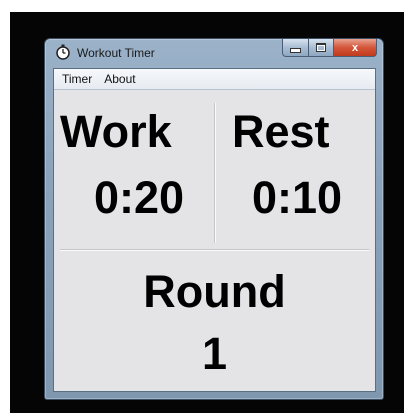  Describe the element at coordinates (214, 79) in the screenshot. I see `menu-bar: Timer About` at that location.